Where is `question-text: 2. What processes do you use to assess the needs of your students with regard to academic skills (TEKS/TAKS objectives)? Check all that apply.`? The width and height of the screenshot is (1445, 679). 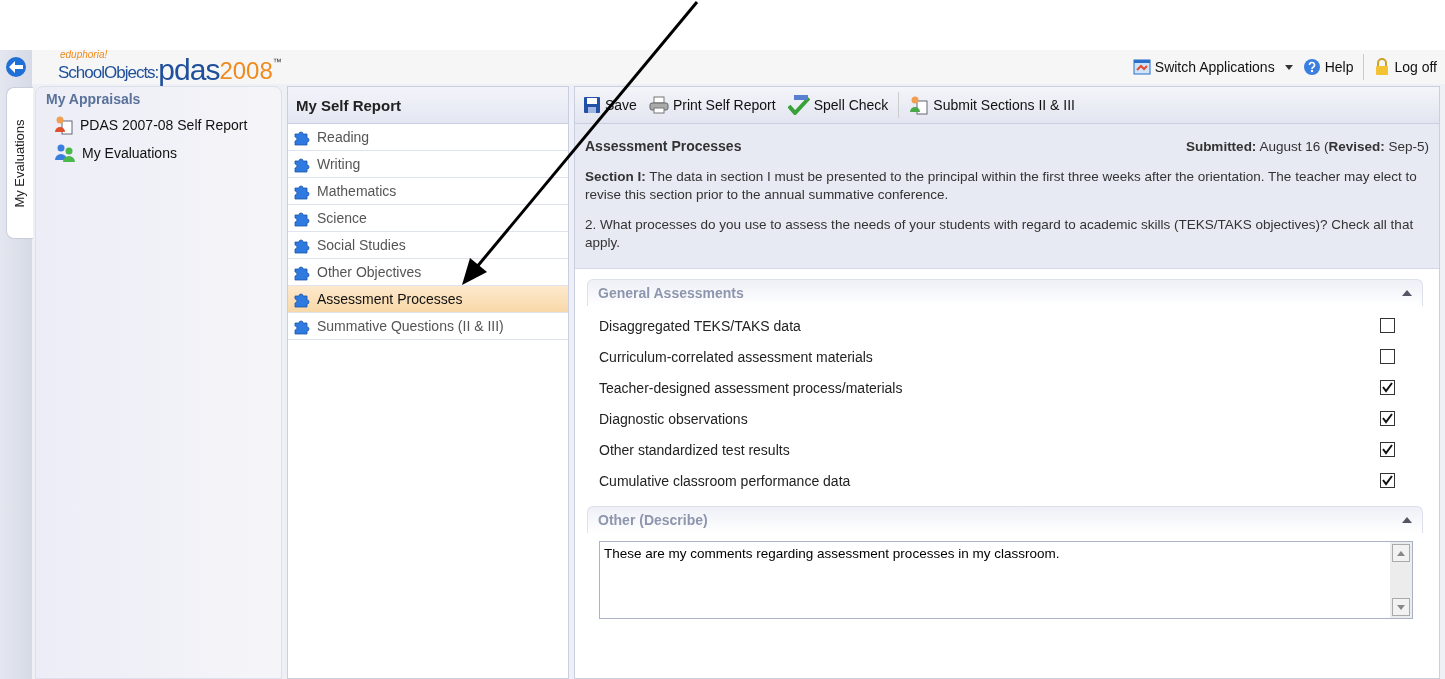 question-text: 2. What processes do you use to assess the needs of your students with regard to academic skills (TEKS/TAKS objectives)? Check all that apply. is located at coordinates (1000, 234).